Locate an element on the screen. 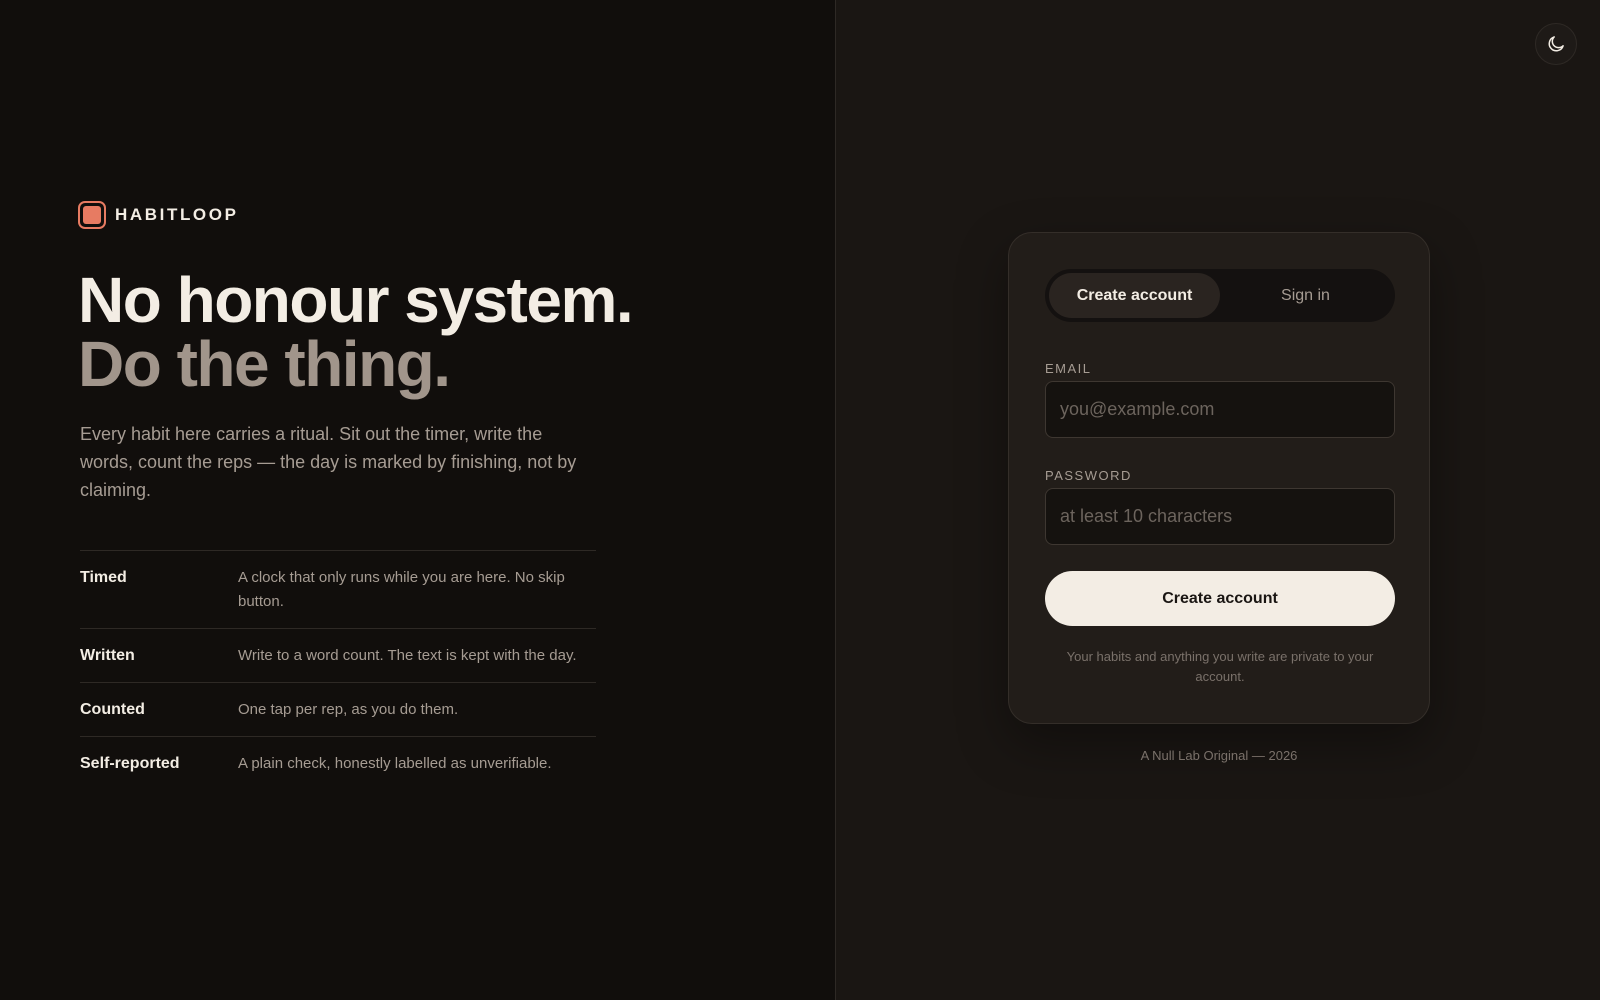 The height and width of the screenshot is (1000, 1600). feature-description: One tap per rep, as you do them. is located at coordinates (348, 709).